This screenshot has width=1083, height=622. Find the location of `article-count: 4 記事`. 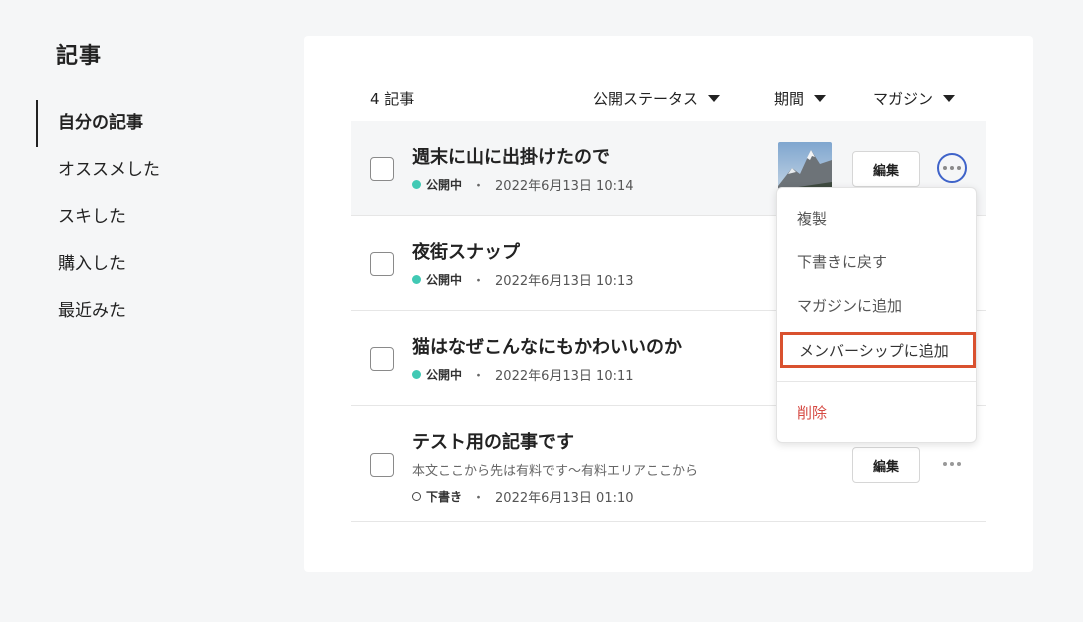

article-count: 4 記事 is located at coordinates (392, 99).